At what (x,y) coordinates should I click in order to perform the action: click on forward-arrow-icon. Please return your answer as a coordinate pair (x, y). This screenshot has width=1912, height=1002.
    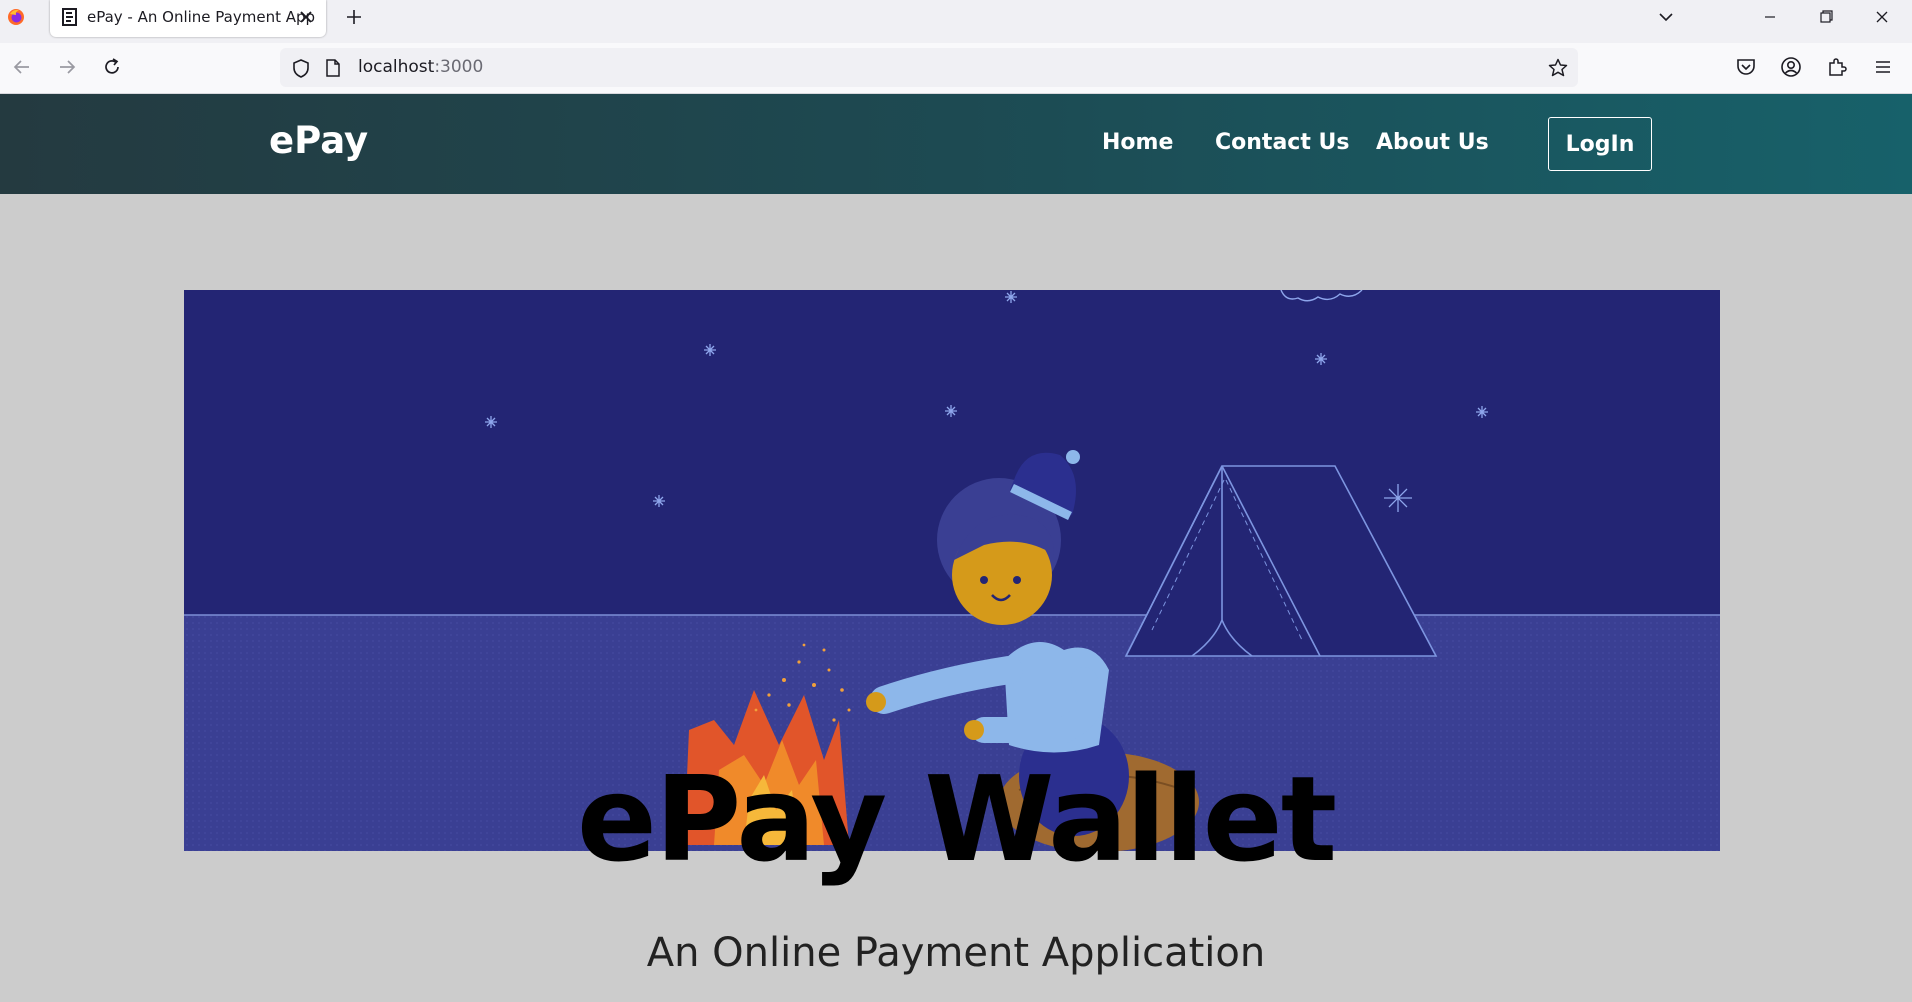
    Looking at the image, I should click on (67, 67).